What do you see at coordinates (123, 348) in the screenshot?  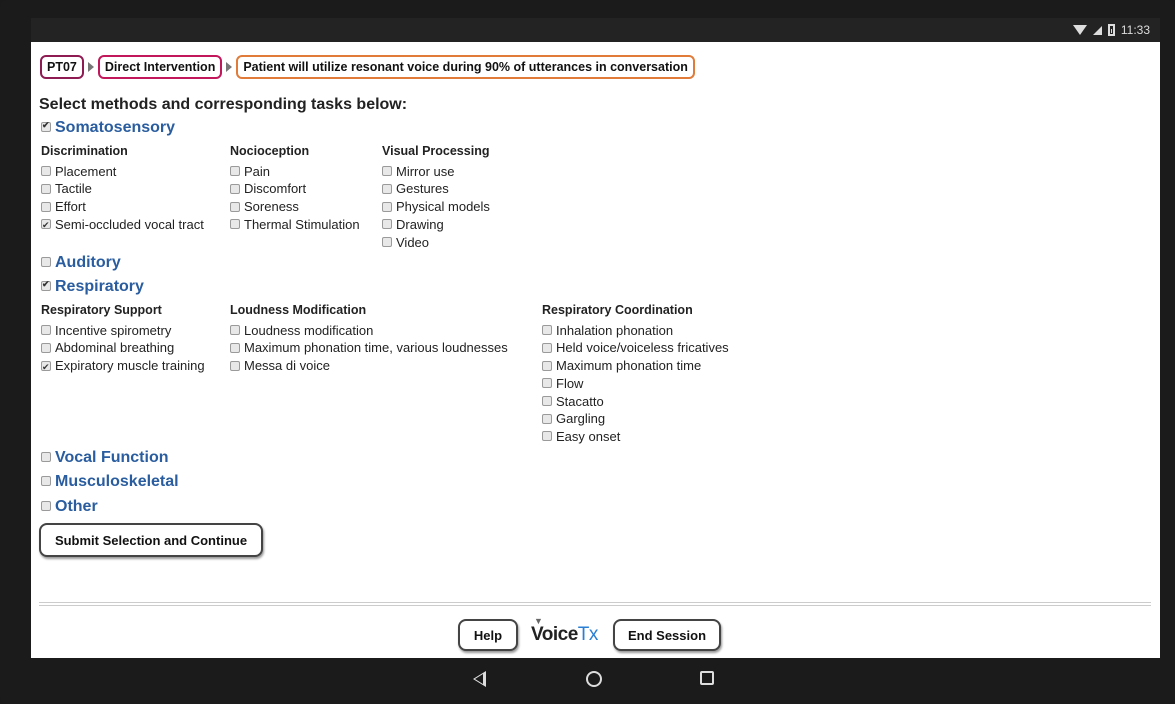 I see `task-item: Abdominal breathing` at bounding box center [123, 348].